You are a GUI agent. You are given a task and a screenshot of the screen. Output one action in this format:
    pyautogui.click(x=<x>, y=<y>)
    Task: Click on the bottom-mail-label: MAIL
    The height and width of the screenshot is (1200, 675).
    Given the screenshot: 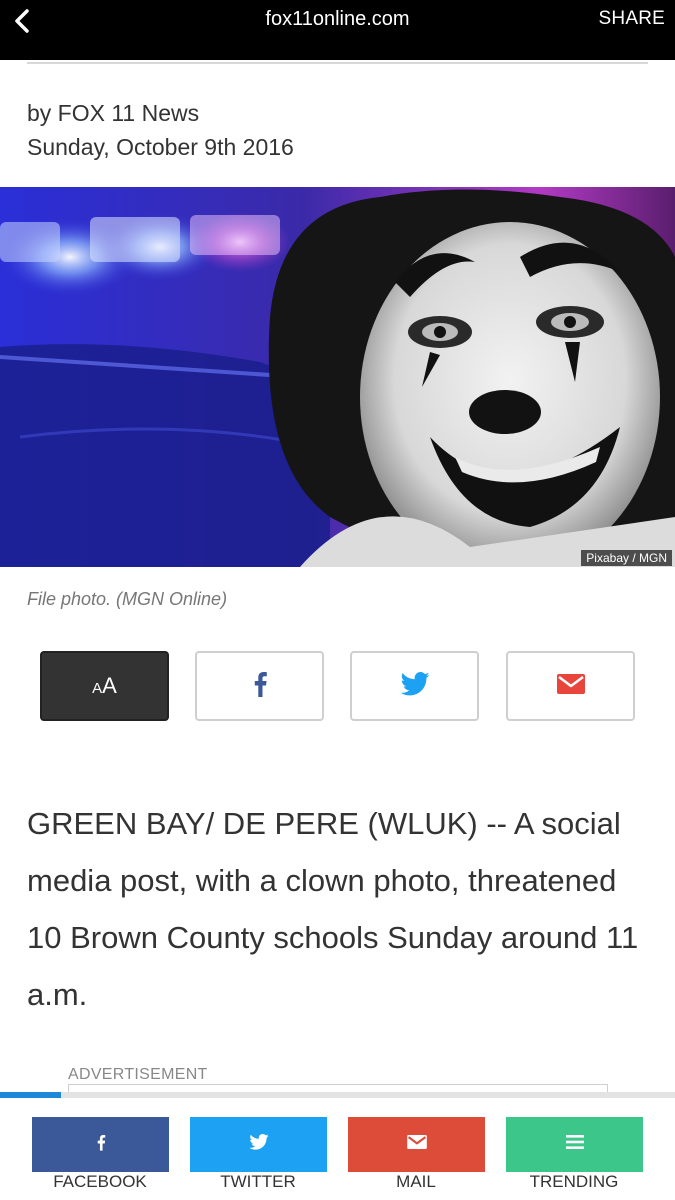 What is the action you would take?
    pyautogui.click(x=416, y=1182)
    